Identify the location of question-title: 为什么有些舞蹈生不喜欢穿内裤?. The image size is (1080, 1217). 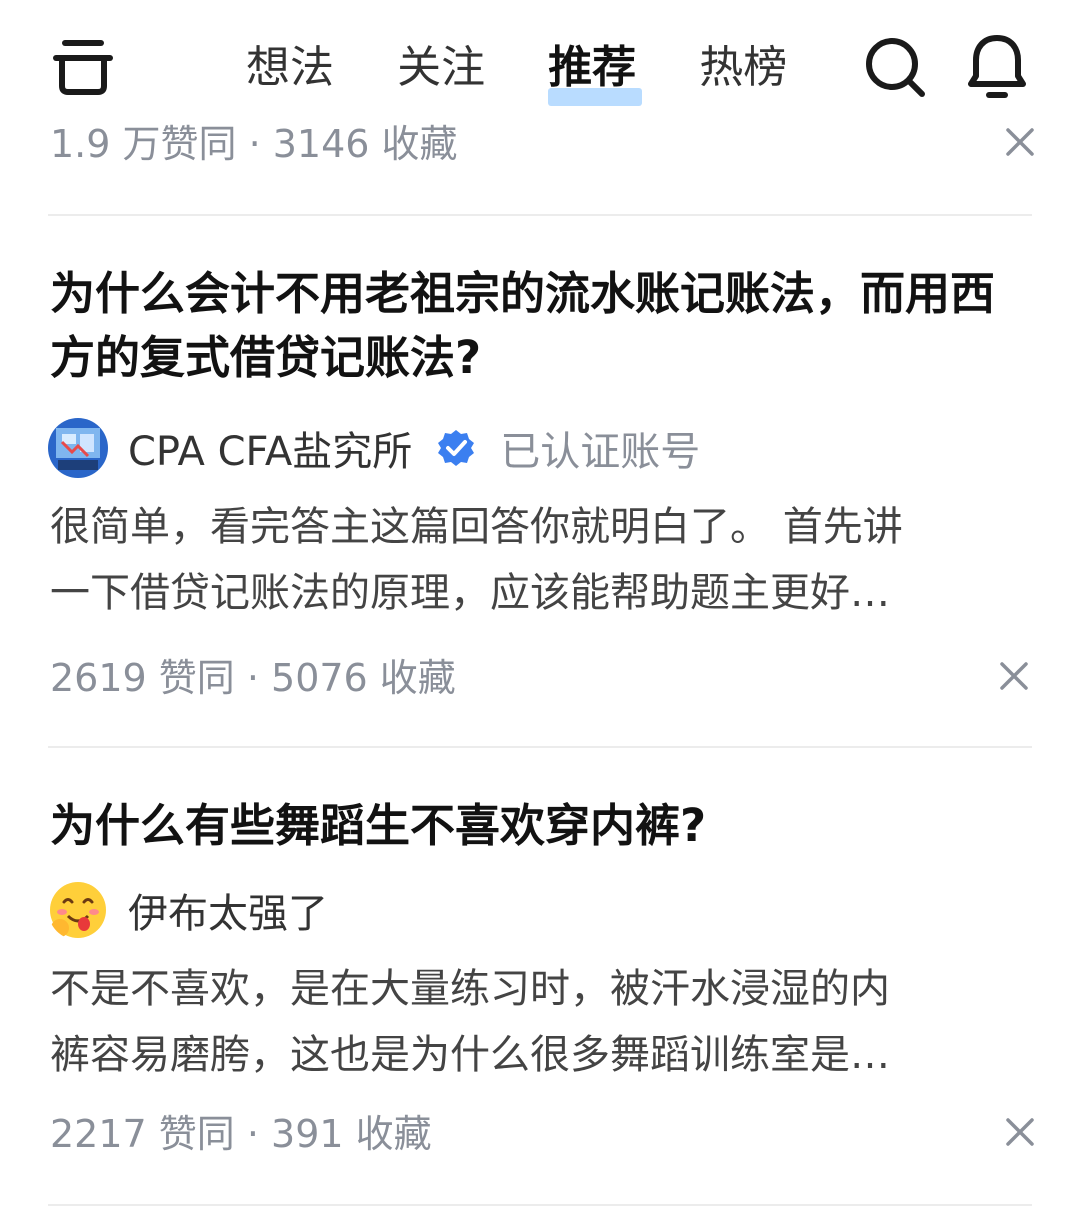
(540, 826).